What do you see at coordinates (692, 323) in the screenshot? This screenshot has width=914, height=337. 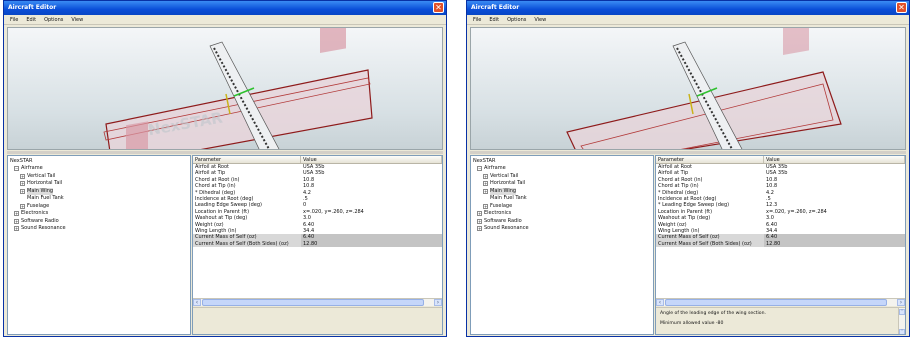 I see `description-limit: Minimum allowed value -80` at bounding box center [692, 323].